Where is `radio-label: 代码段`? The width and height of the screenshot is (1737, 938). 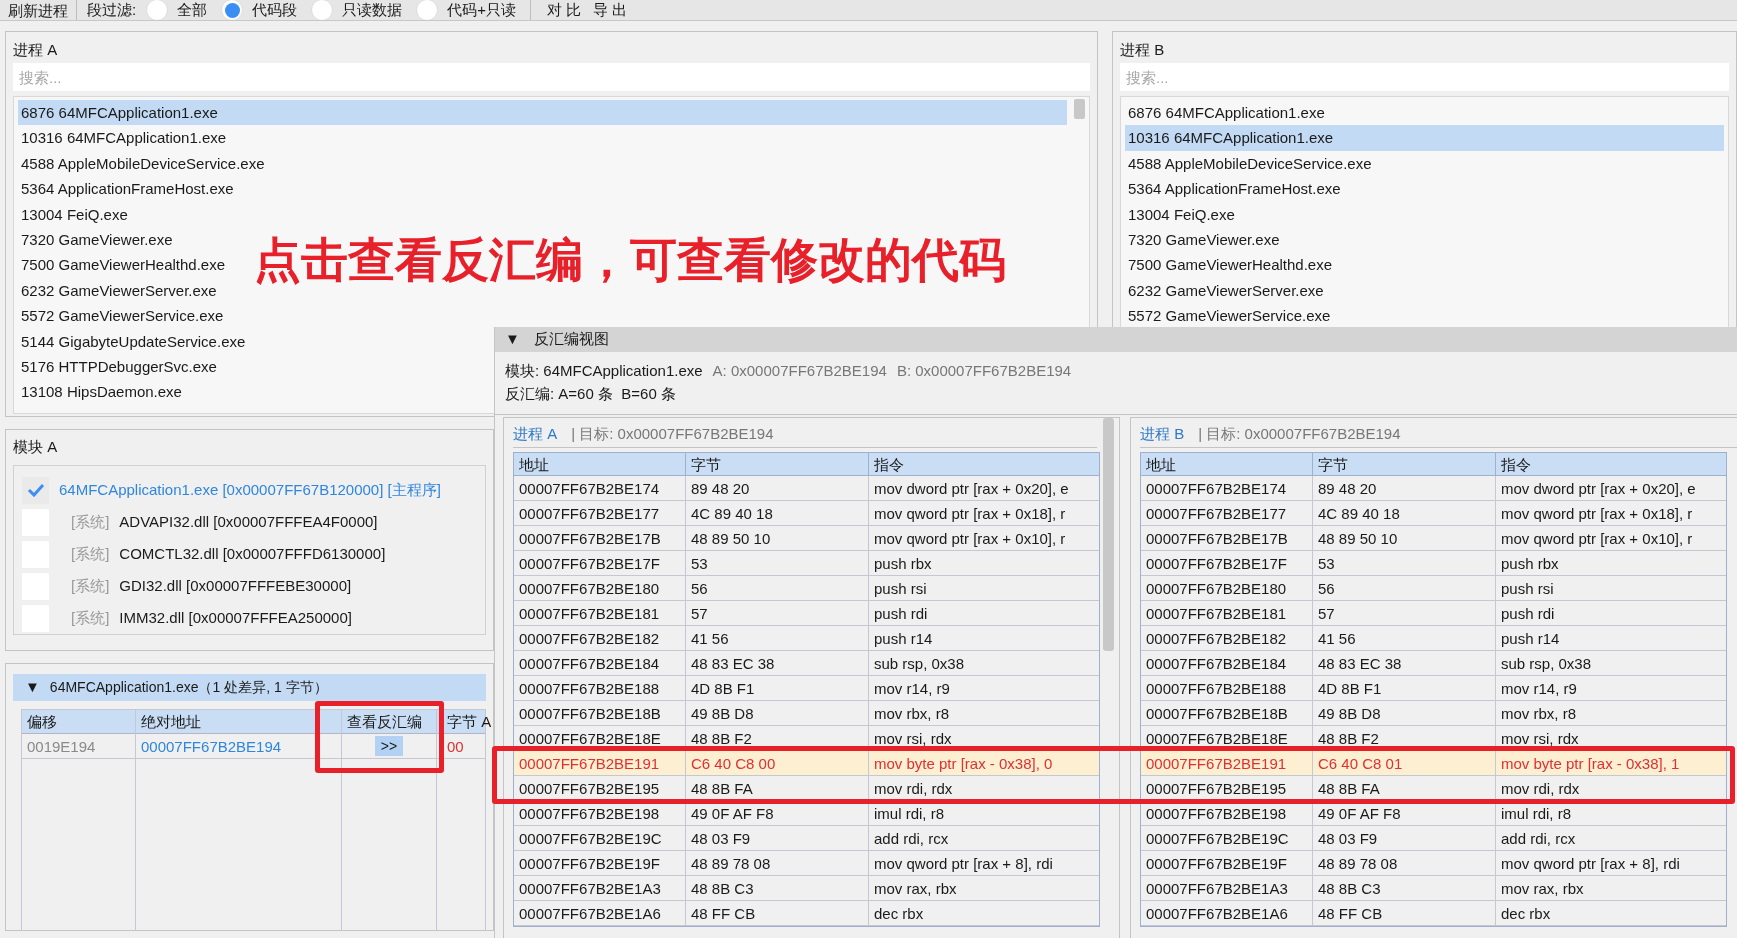 radio-label: 代码段 is located at coordinates (275, 10).